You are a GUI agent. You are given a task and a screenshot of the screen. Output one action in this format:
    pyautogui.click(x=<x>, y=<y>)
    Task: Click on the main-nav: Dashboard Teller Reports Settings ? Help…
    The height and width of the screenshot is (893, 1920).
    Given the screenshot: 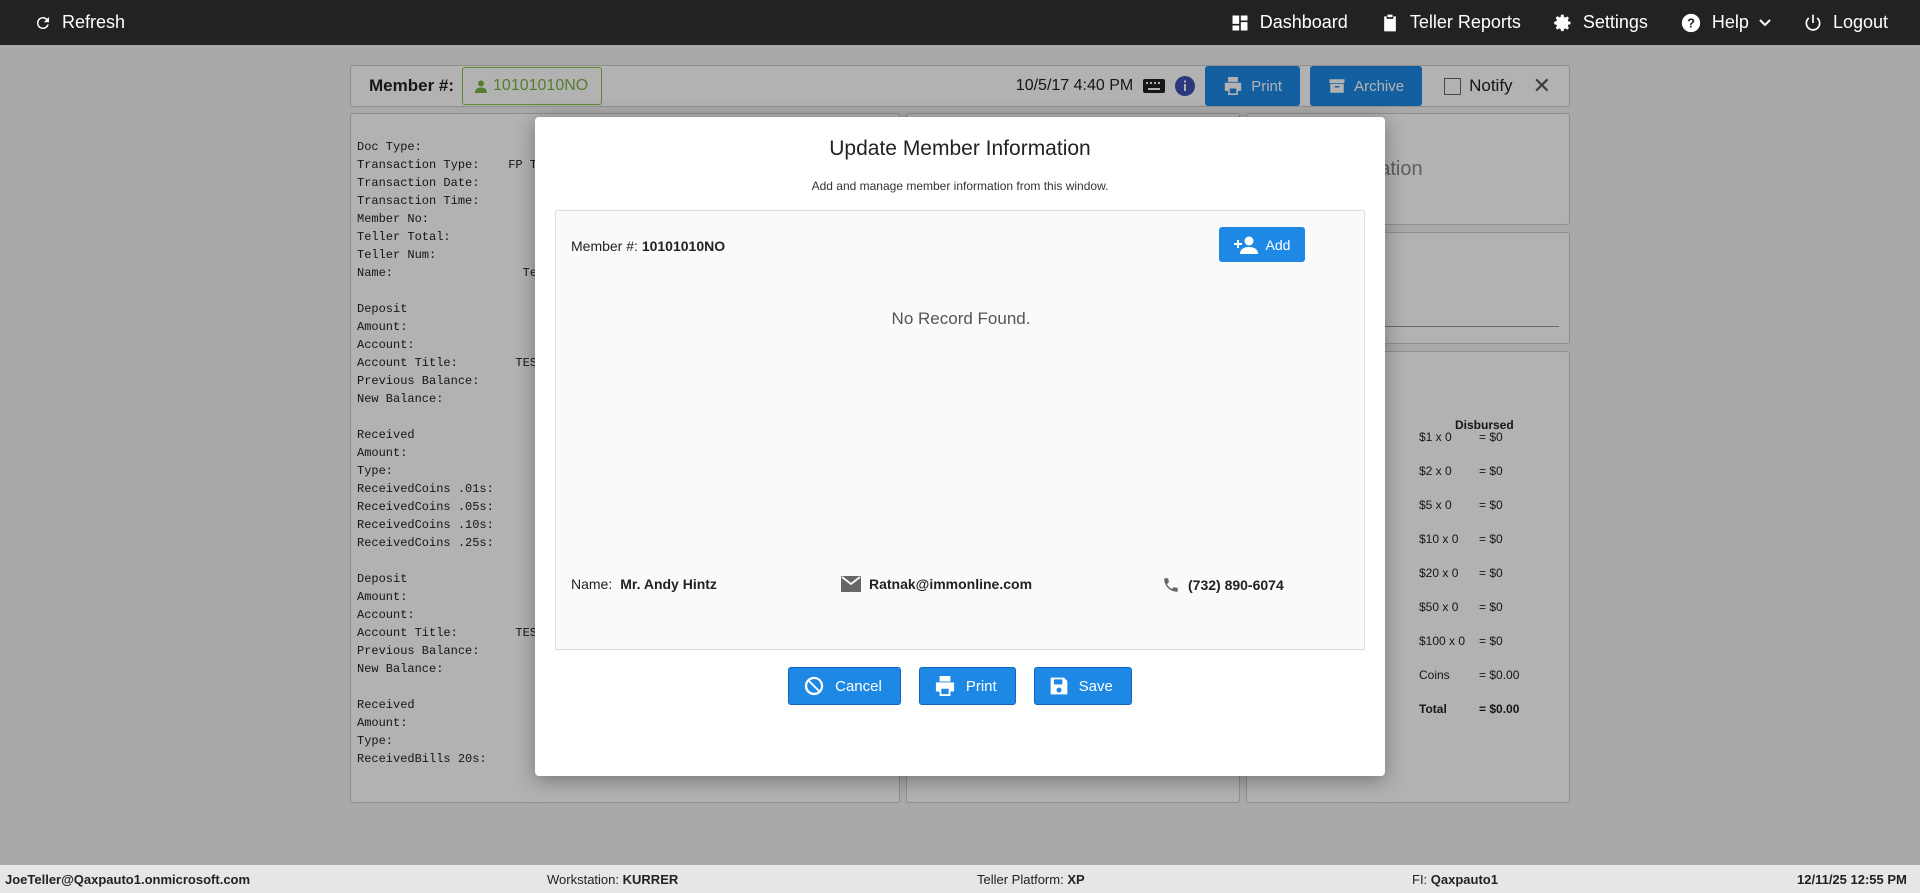 What is the action you would take?
    pyautogui.click(x=1543, y=22)
    